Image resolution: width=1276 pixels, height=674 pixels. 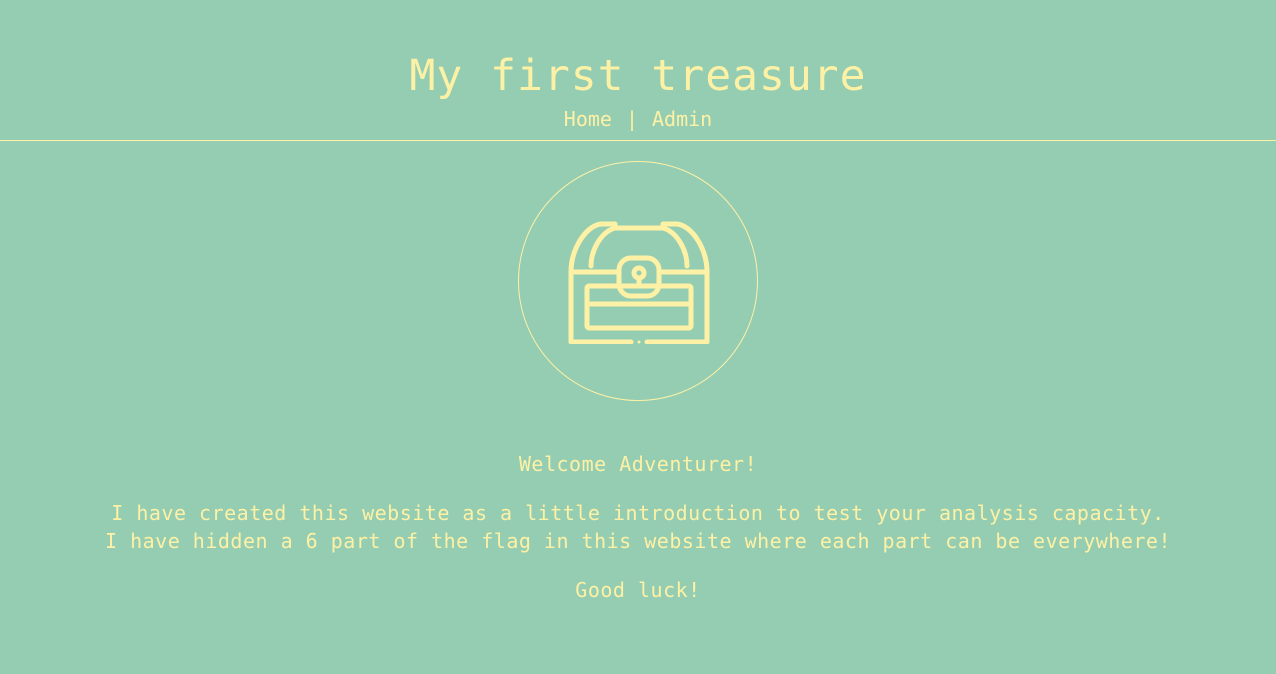 I want to click on nav-home-link: Home, so click(x=588, y=119).